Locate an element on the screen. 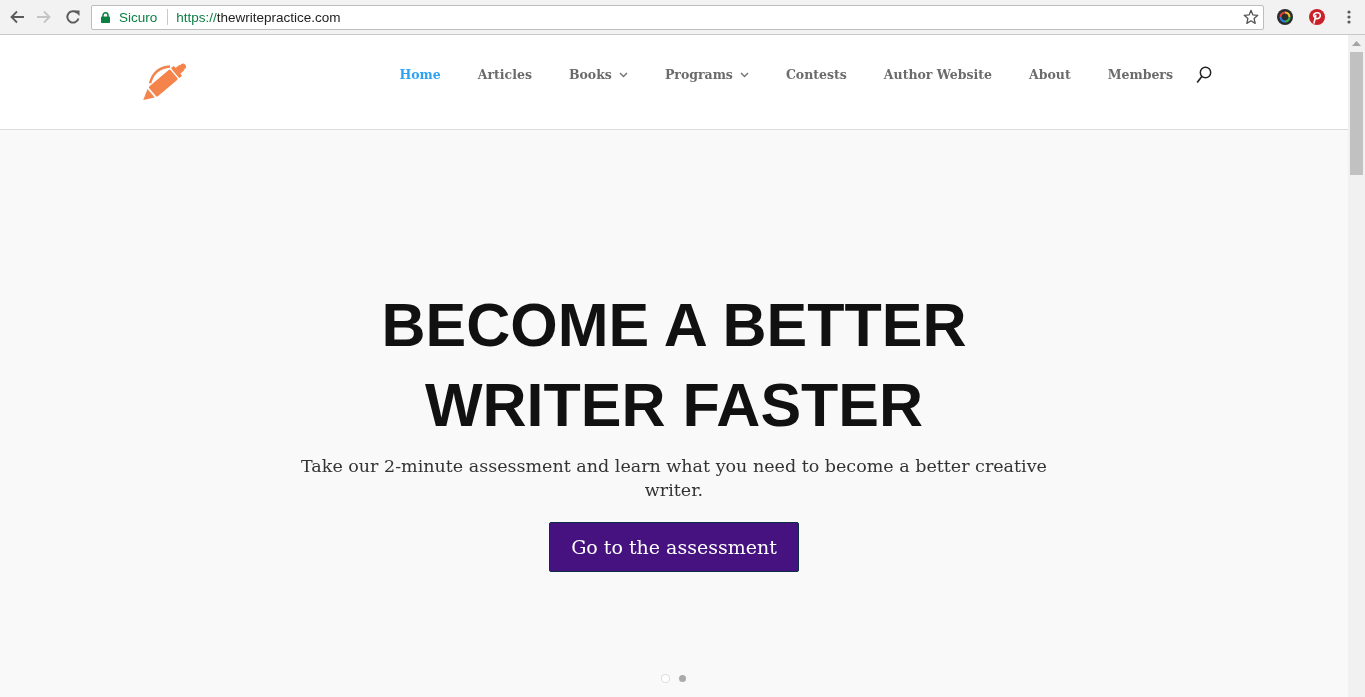 The height and width of the screenshot is (697, 1365). more-menu-icon is located at coordinates (1349, 17).